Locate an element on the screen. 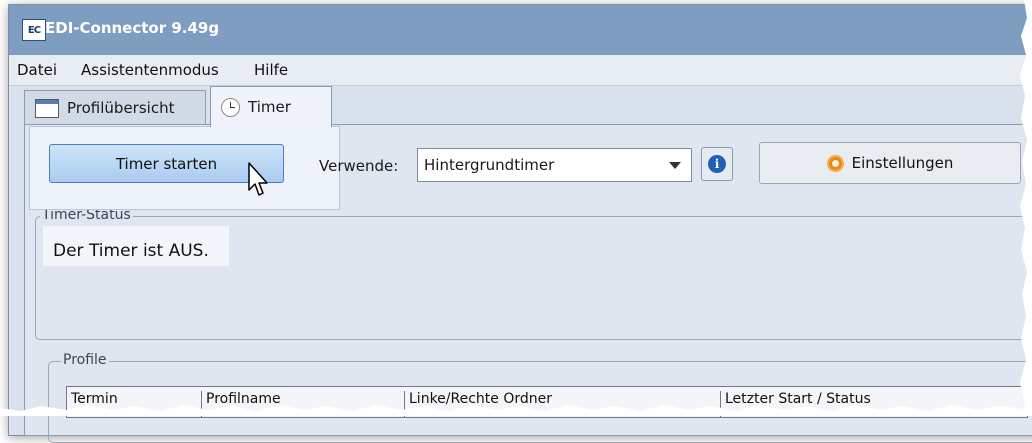 The height and width of the screenshot is (443, 1032). use-label: Verwende: is located at coordinates (359, 166).